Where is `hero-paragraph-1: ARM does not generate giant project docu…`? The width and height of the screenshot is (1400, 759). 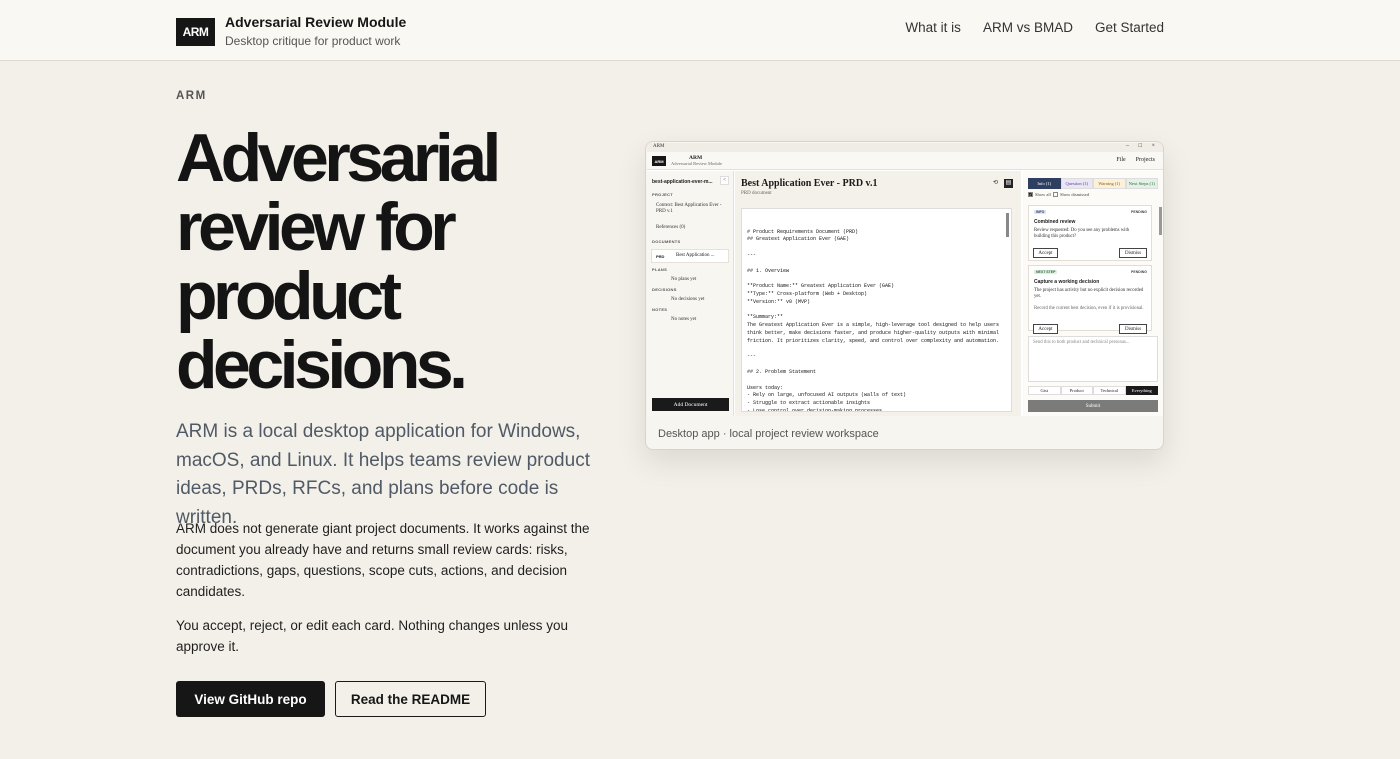 hero-paragraph-1: ARM does not generate giant project docu… is located at coordinates (383, 560).